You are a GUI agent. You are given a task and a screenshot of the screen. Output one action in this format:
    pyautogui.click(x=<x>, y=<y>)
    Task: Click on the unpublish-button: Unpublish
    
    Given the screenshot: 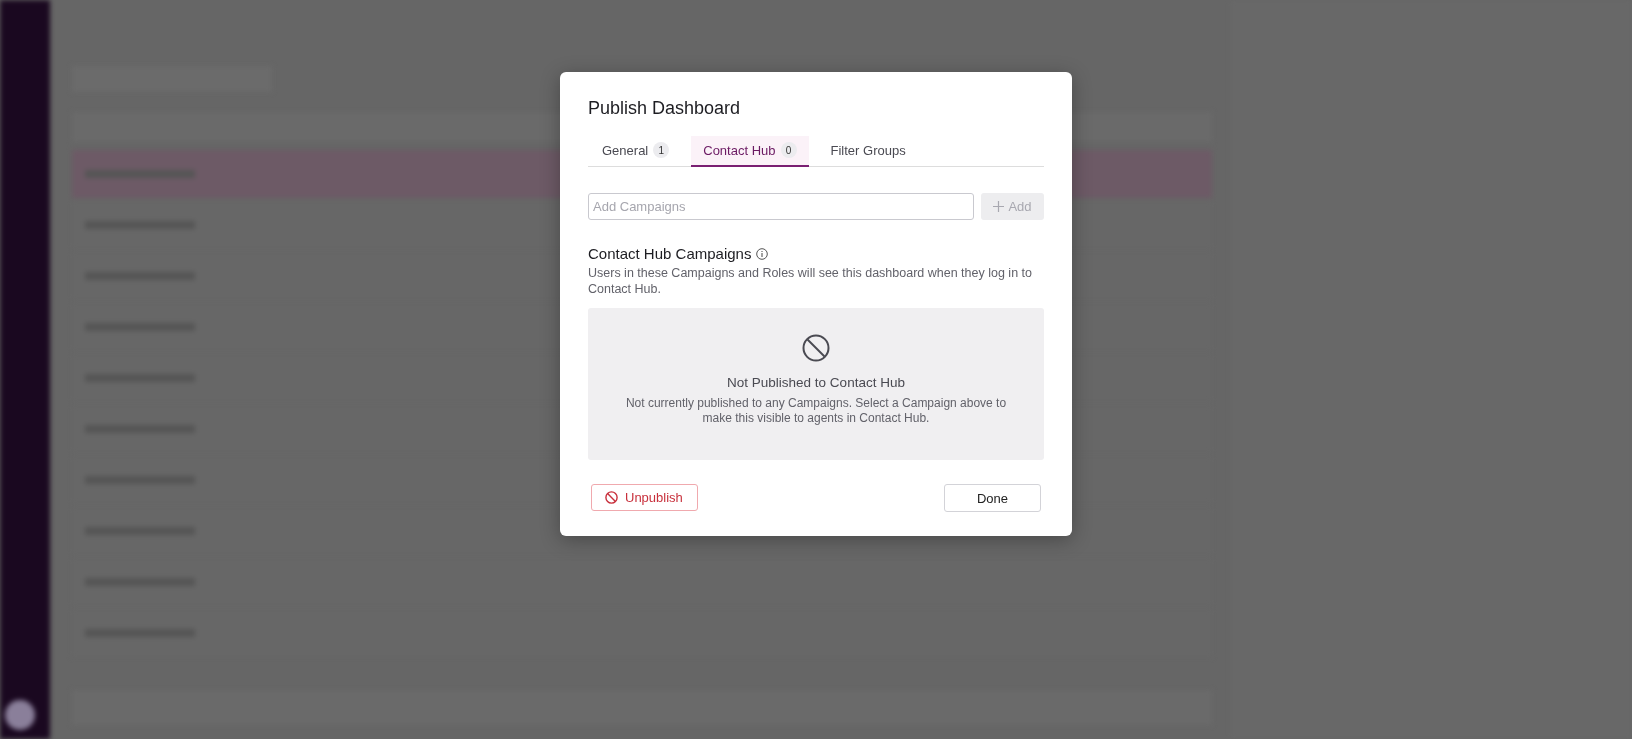 What is the action you would take?
    pyautogui.click(x=644, y=497)
    